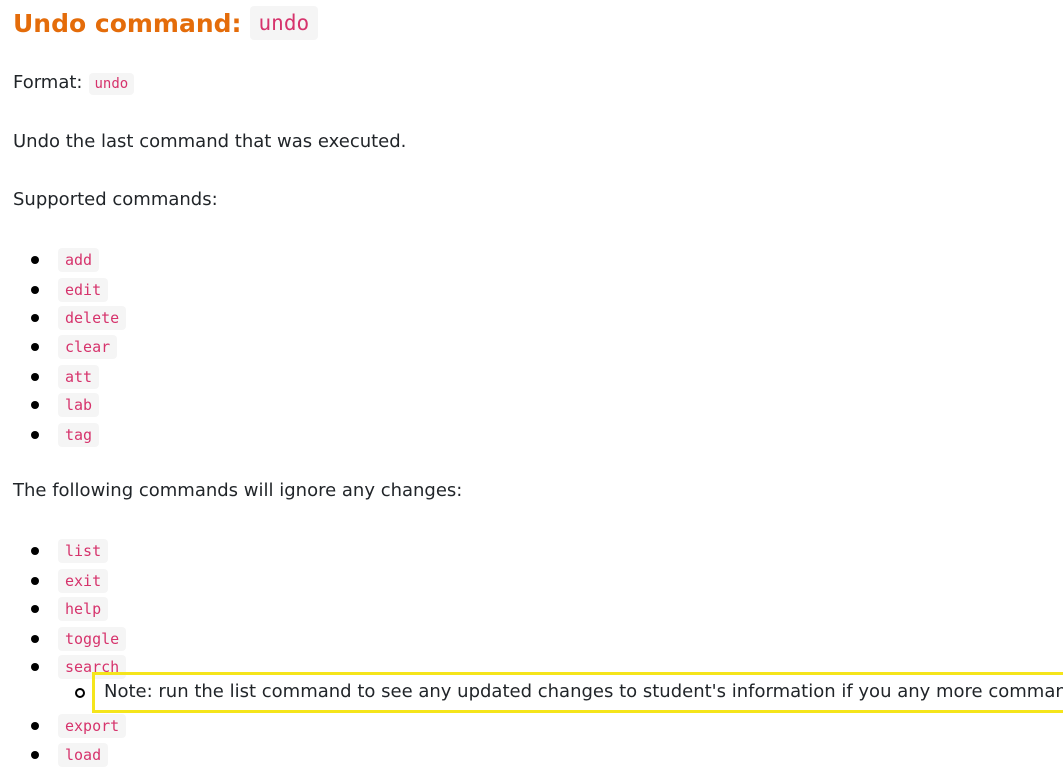 The height and width of the screenshot is (782, 1063). I want to click on command-code: delete, so click(92, 318).